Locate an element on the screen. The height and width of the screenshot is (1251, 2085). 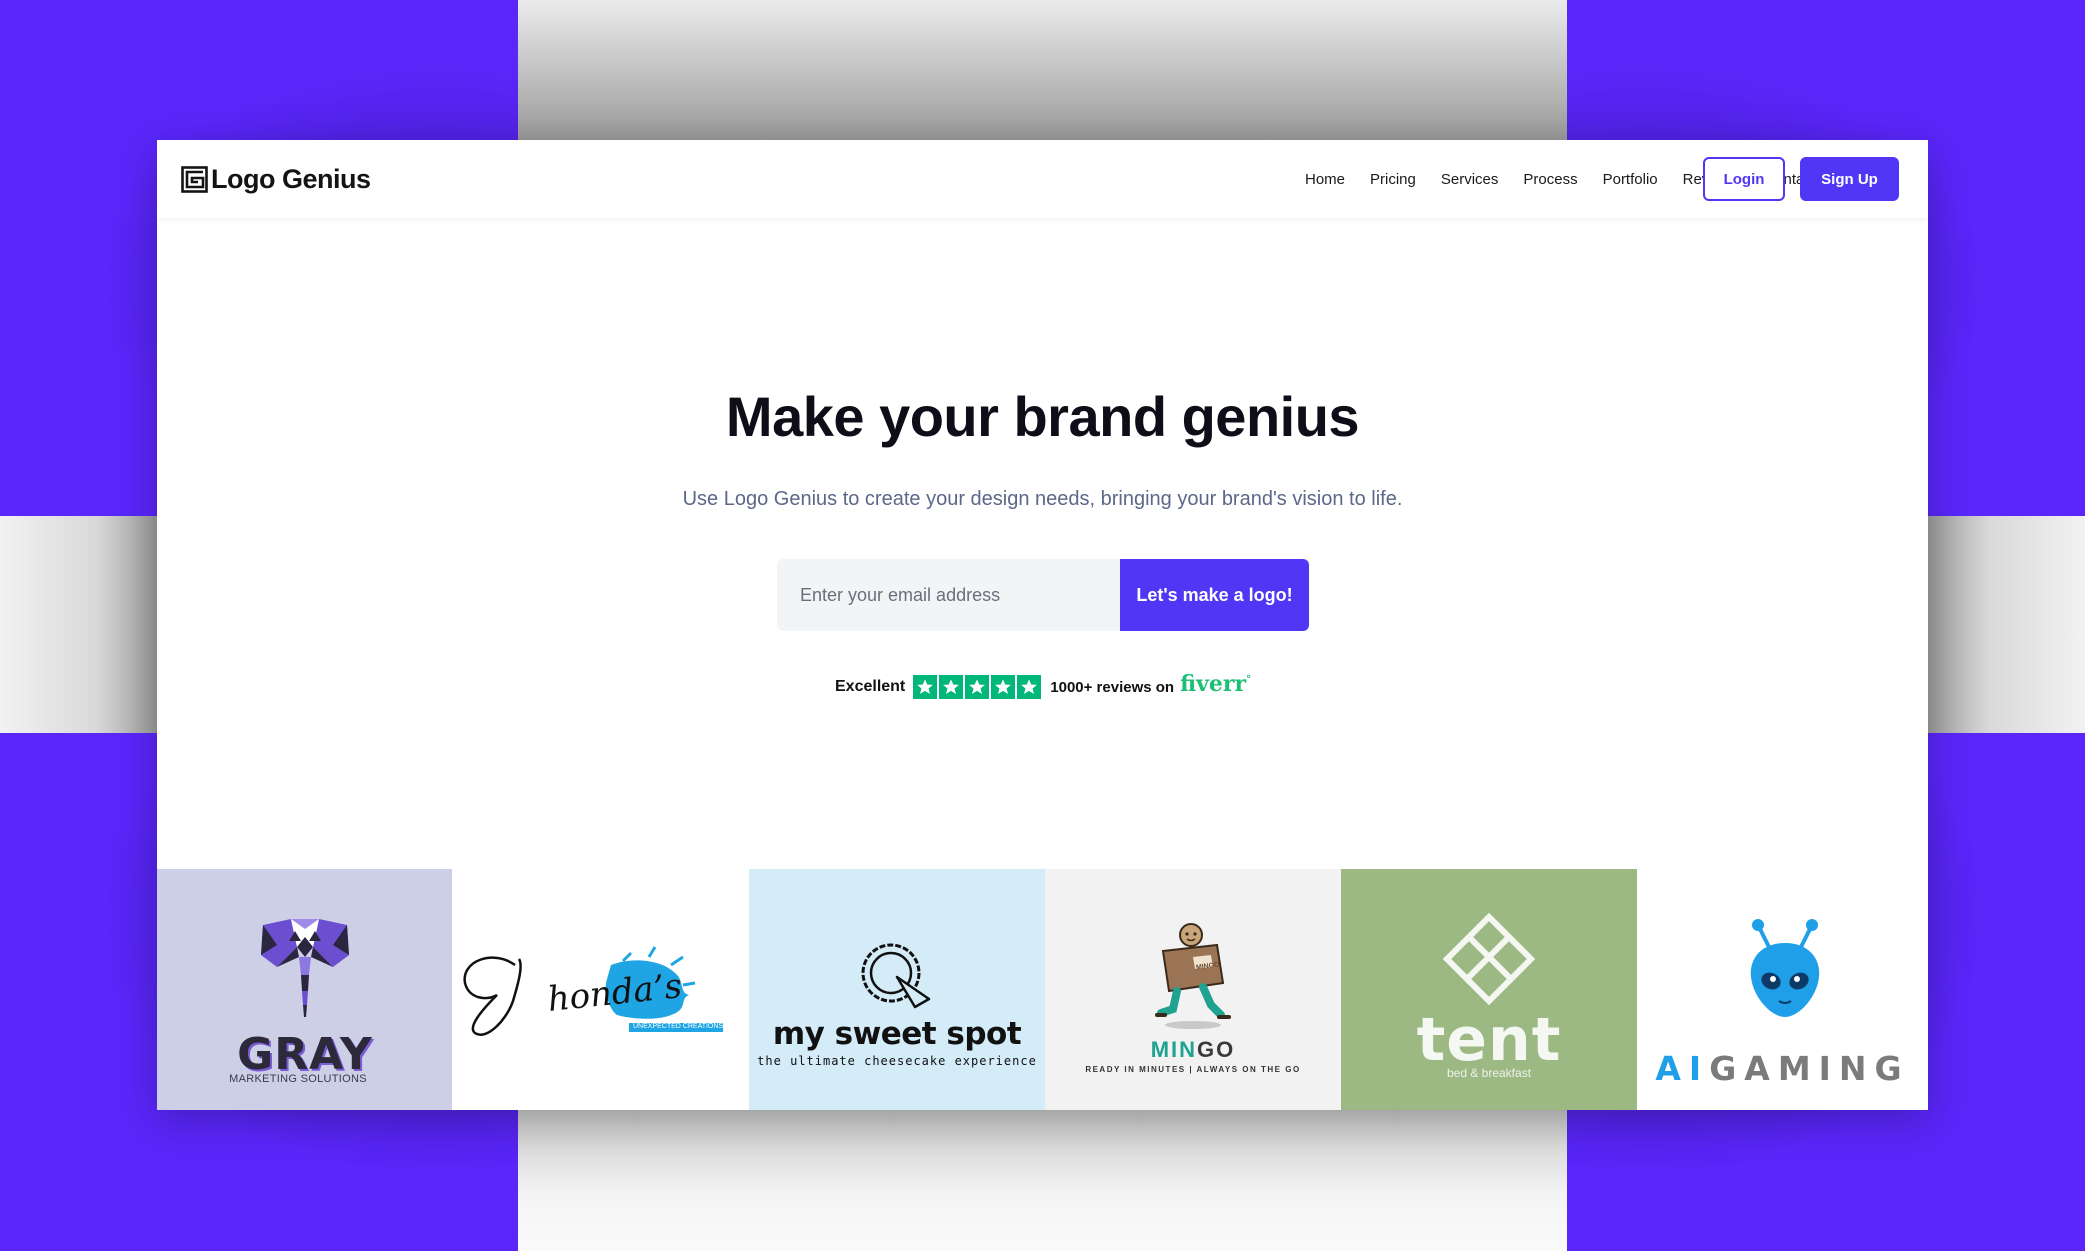
background-gray-right is located at coordinates (2005, 624).